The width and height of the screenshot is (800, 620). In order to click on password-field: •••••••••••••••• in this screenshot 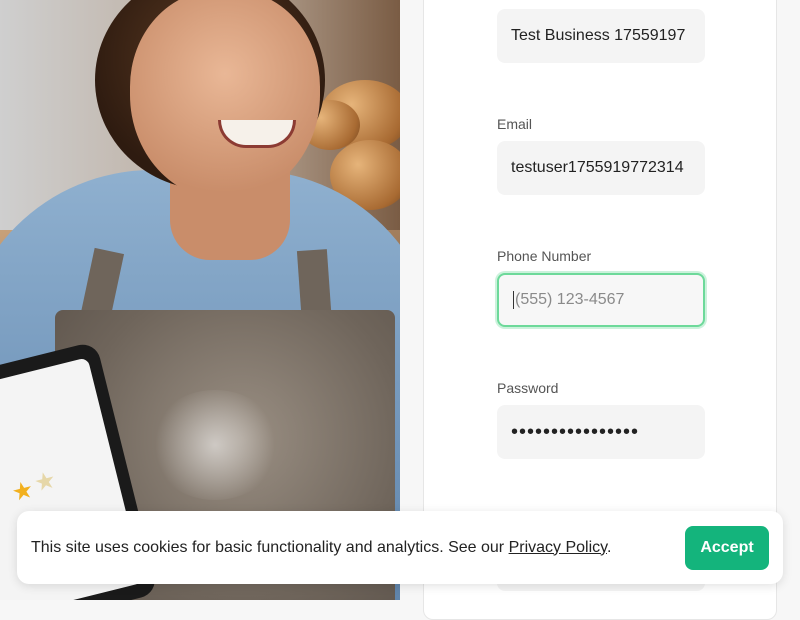, I will do `click(601, 432)`.